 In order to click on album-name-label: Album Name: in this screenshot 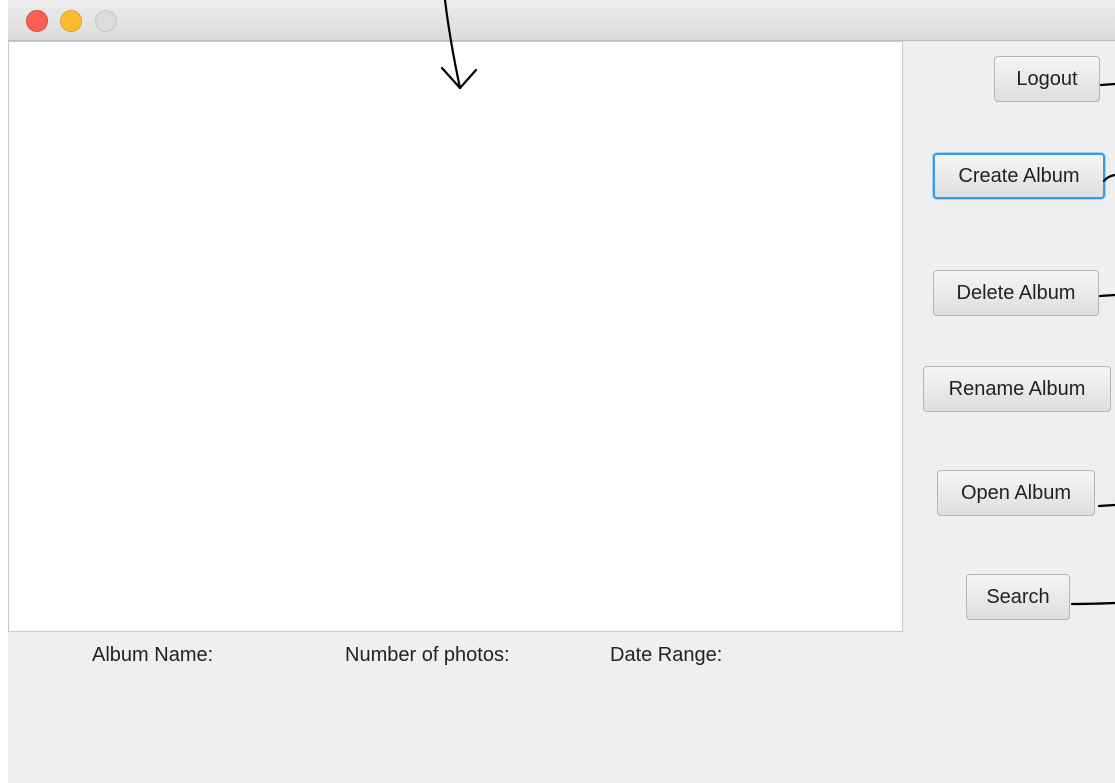, I will do `click(153, 655)`.